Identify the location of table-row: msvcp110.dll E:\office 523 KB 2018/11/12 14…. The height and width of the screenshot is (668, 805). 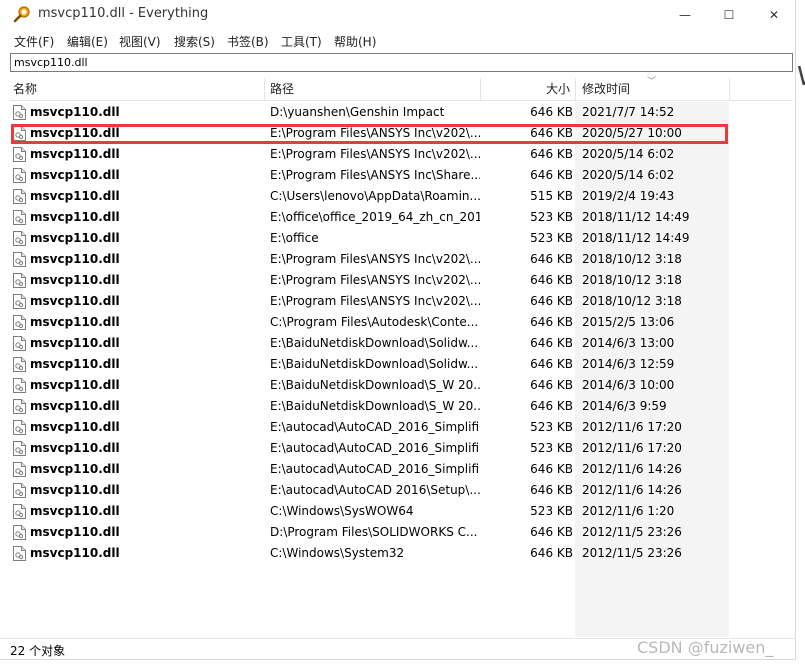
(401, 238).